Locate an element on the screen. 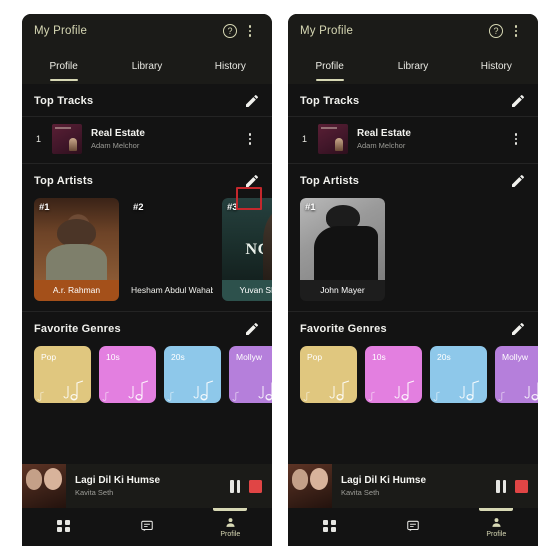 The height and width of the screenshot is (560, 560). list-item: #1 A.r. Rahman is located at coordinates (76, 249).